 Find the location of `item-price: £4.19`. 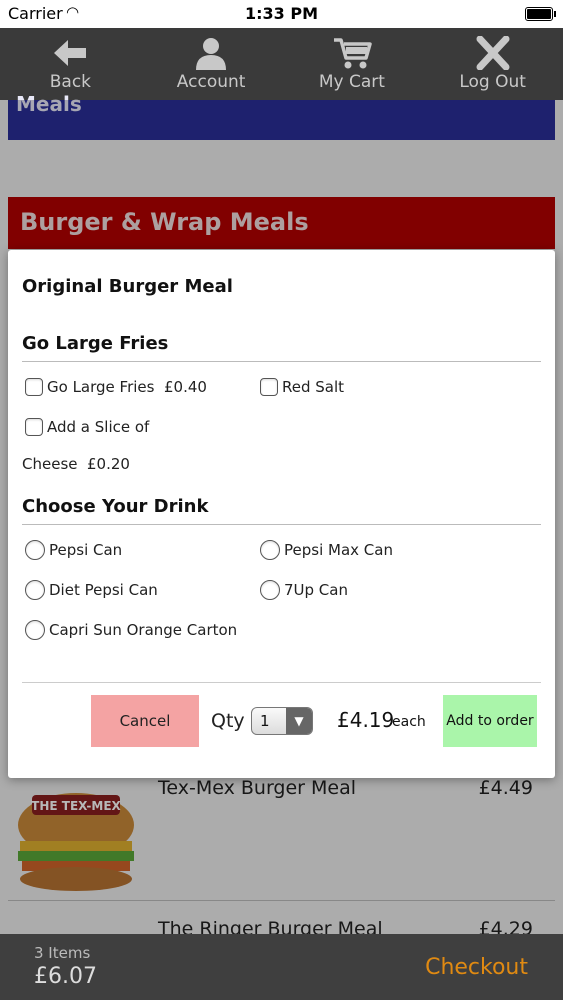

item-price: £4.19 is located at coordinates (366, 720).